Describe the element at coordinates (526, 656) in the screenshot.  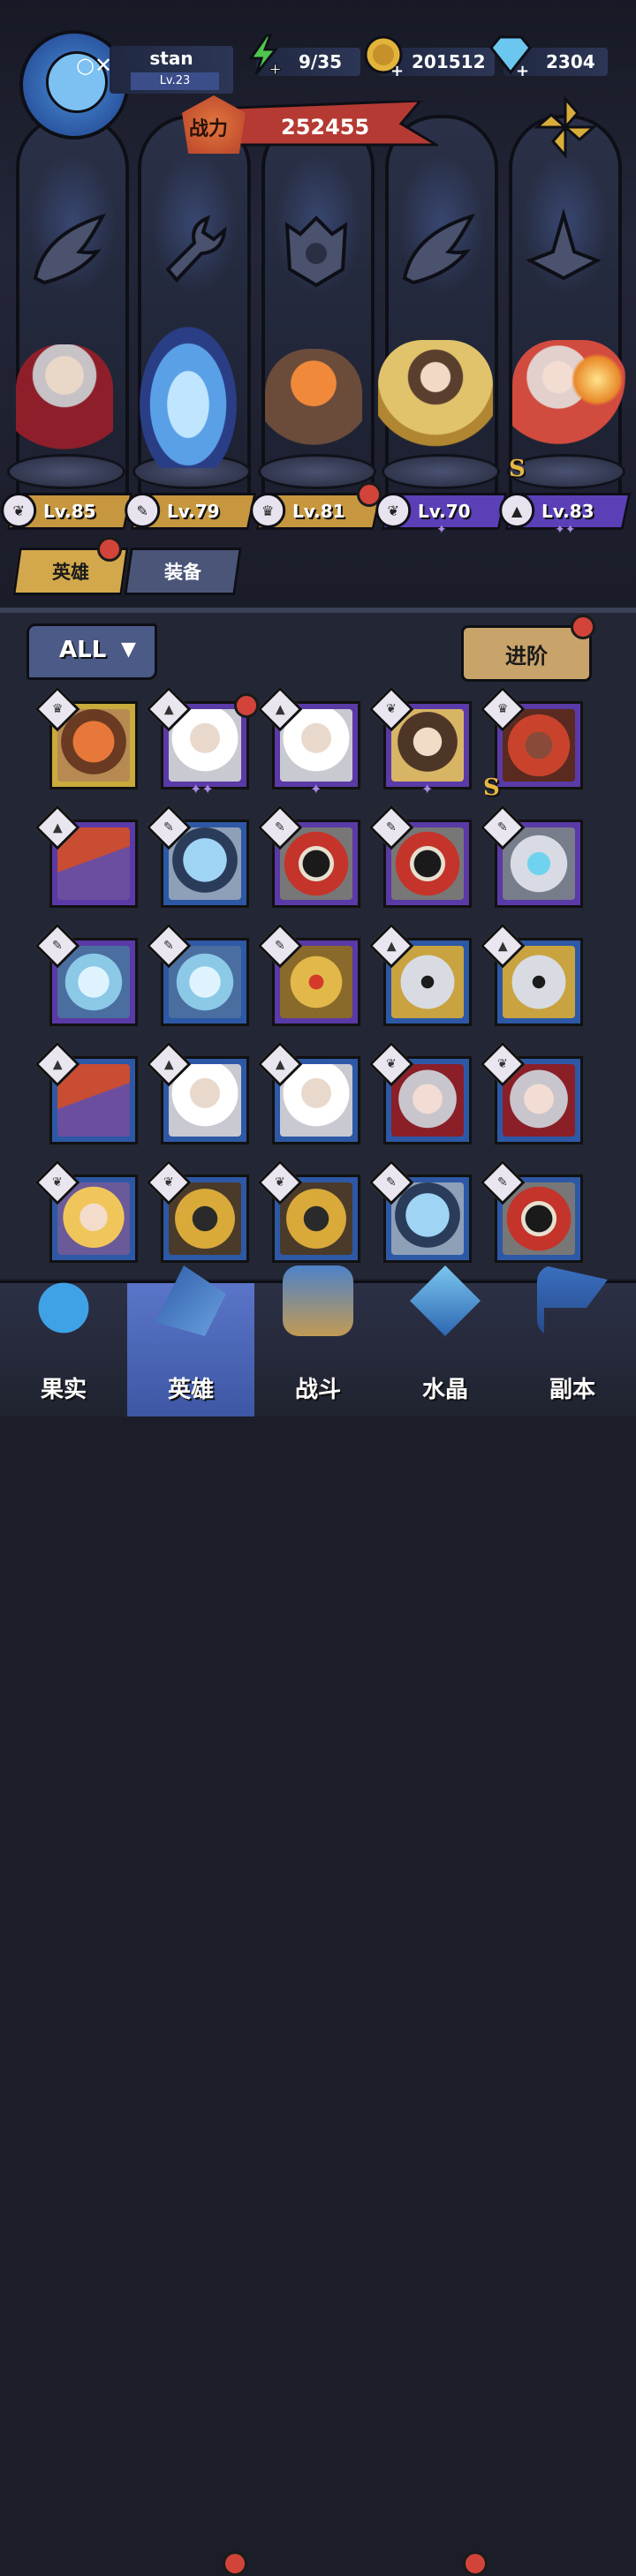
I see `advance-button-label: 进阶` at that location.